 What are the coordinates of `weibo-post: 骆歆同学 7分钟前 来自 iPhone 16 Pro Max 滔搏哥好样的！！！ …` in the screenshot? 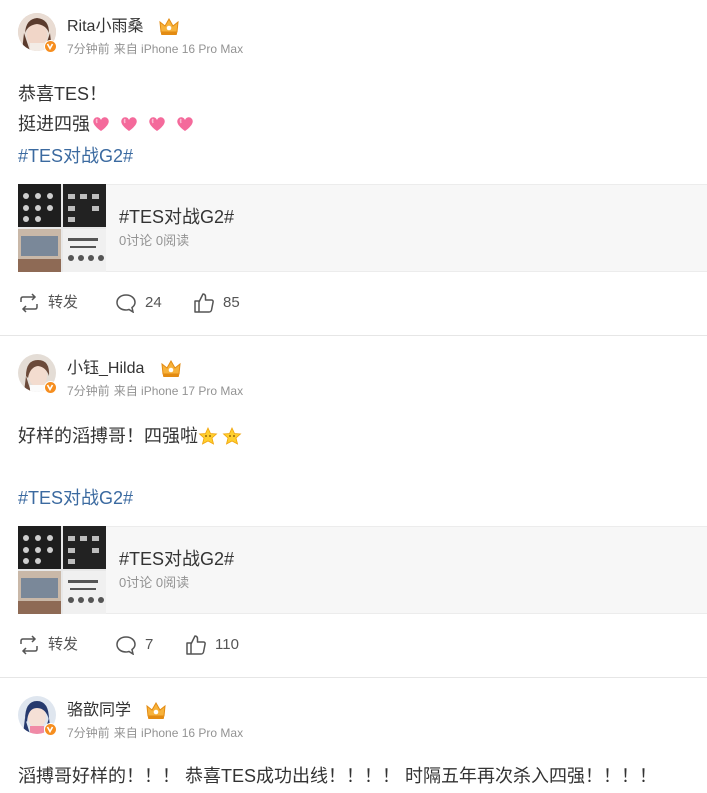 It's located at (353, 735).